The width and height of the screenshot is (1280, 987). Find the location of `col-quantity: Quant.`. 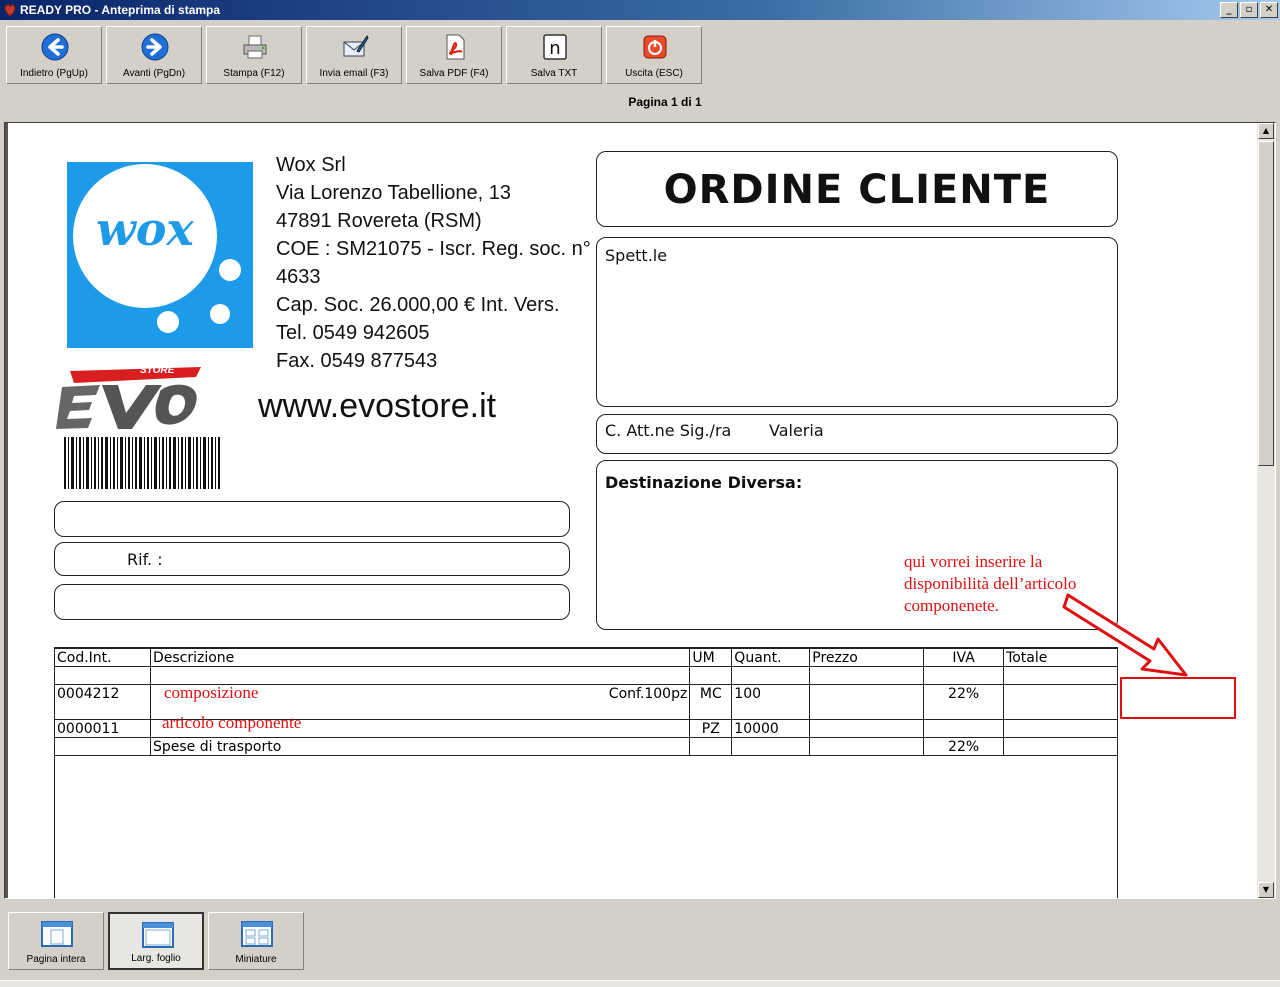

col-quantity: Quant. is located at coordinates (771, 657).